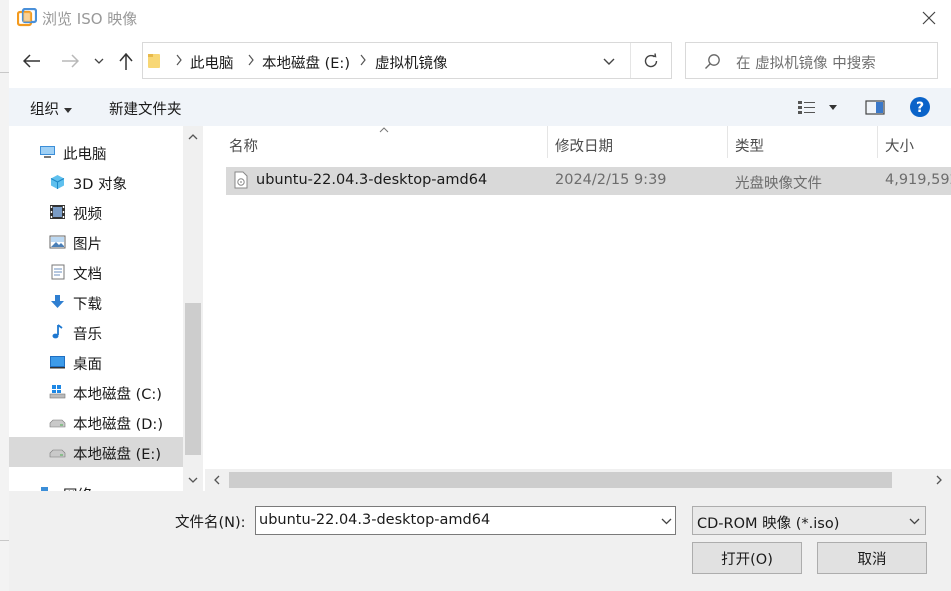  What do you see at coordinates (480, 18) in the screenshot?
I see `title-bar` at bounding box center [480, 18].